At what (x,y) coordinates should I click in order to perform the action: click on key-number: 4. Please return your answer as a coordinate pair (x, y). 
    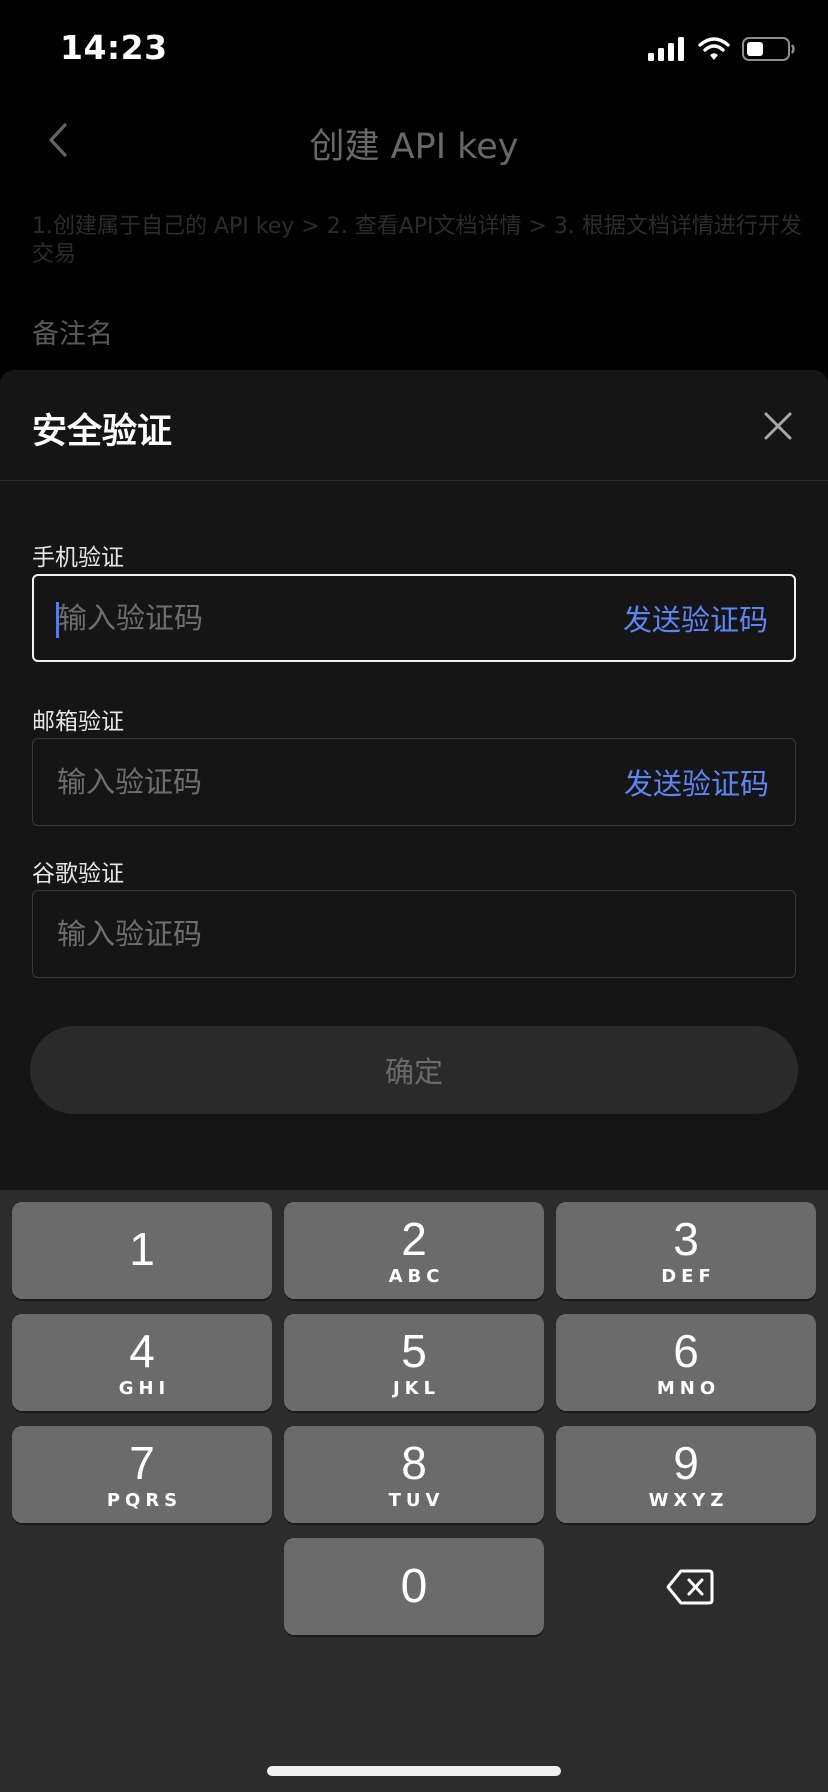
    Looking at the image, I should click on (142, 1350).